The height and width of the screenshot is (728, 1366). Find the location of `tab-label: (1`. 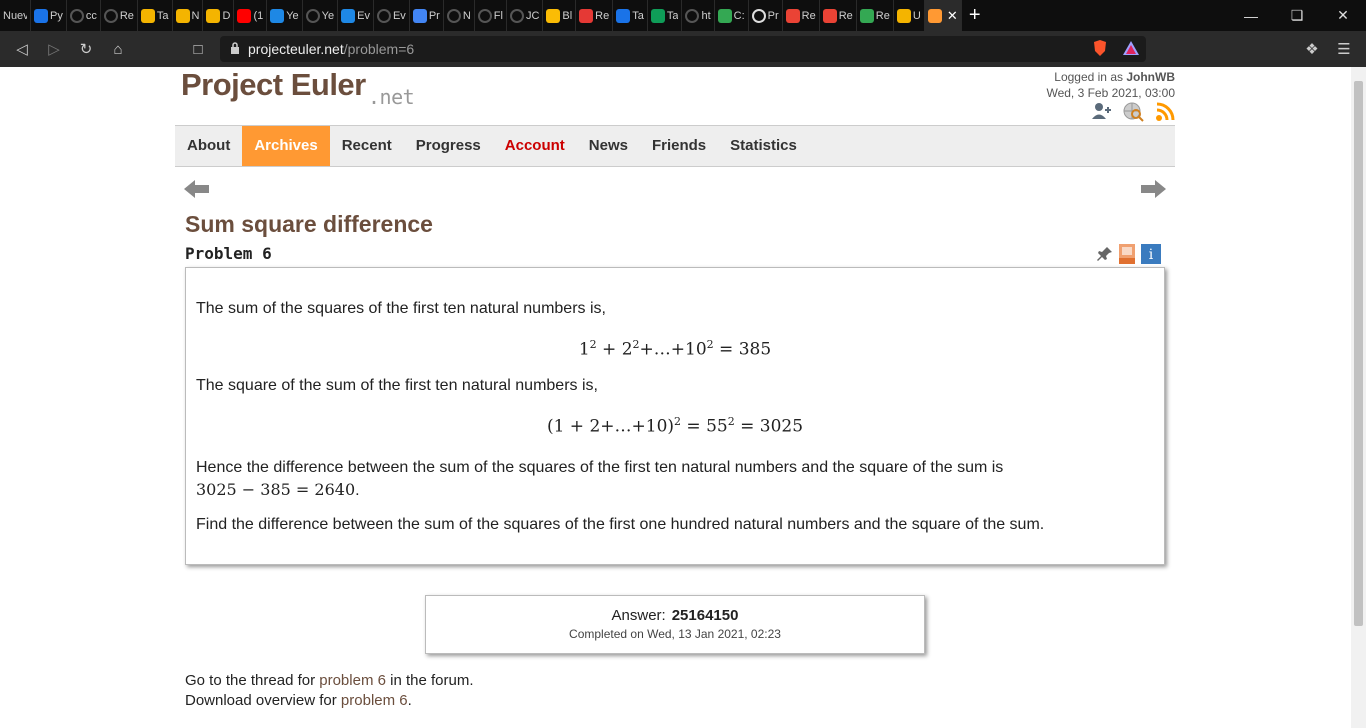

tab-label: (1 is located at coordinates (258, 15).